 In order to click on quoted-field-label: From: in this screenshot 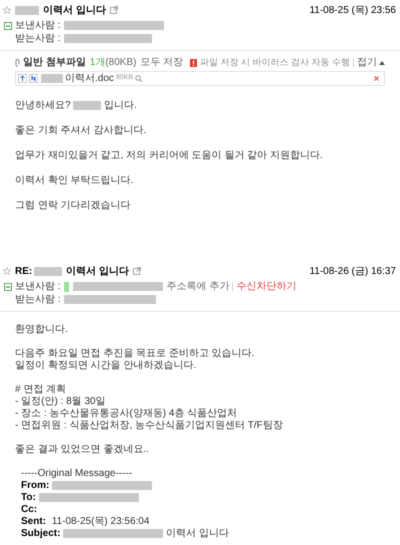, I will do `click(35, 485)`.